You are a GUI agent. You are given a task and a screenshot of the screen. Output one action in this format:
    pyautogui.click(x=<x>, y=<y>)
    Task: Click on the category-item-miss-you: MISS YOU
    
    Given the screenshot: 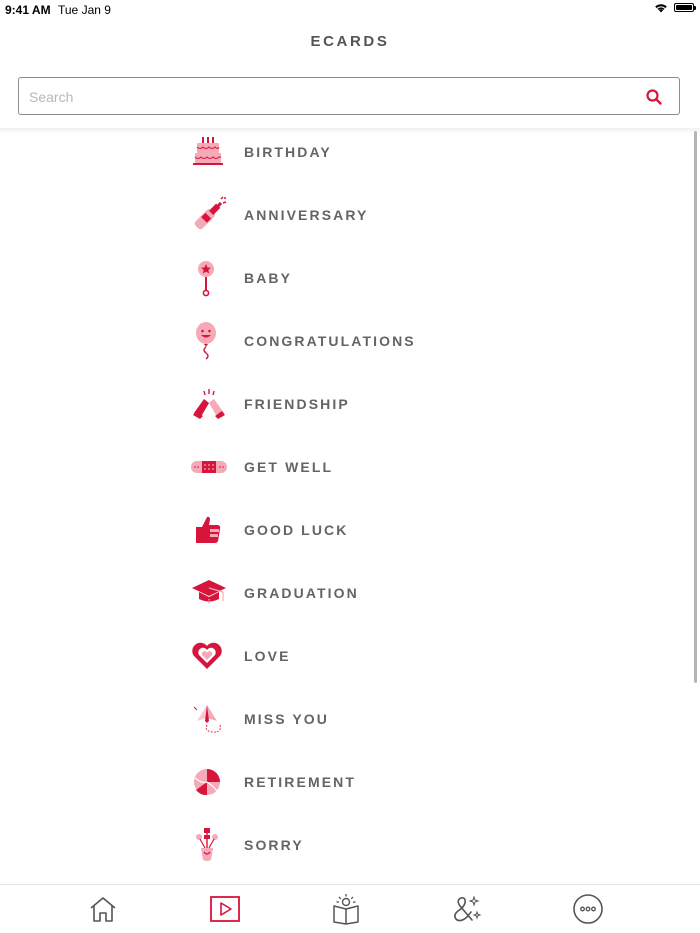 What is the action you would take?
    pyautogui.click(x=390, y=719)
    